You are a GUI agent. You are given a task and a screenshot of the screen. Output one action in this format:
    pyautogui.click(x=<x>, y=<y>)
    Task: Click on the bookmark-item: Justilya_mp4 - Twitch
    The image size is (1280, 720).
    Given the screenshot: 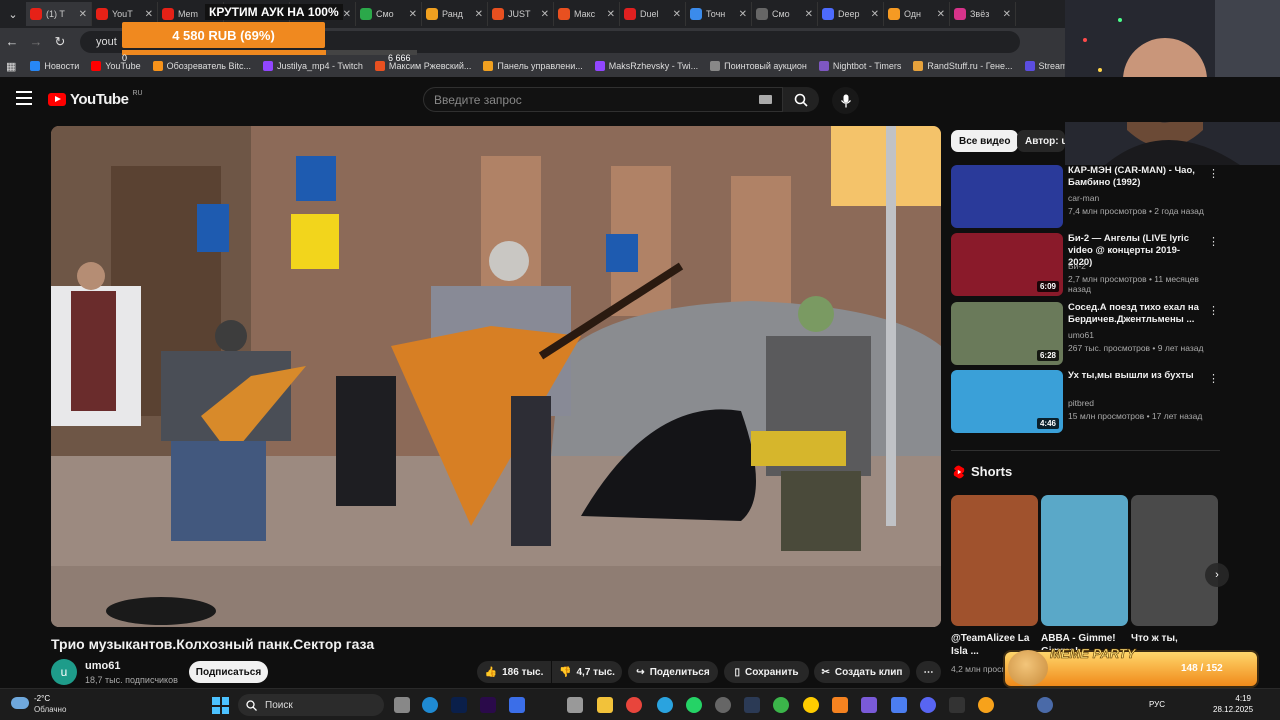 What is the action you would take?
    pyautogui.click(x=312, y=66)
    